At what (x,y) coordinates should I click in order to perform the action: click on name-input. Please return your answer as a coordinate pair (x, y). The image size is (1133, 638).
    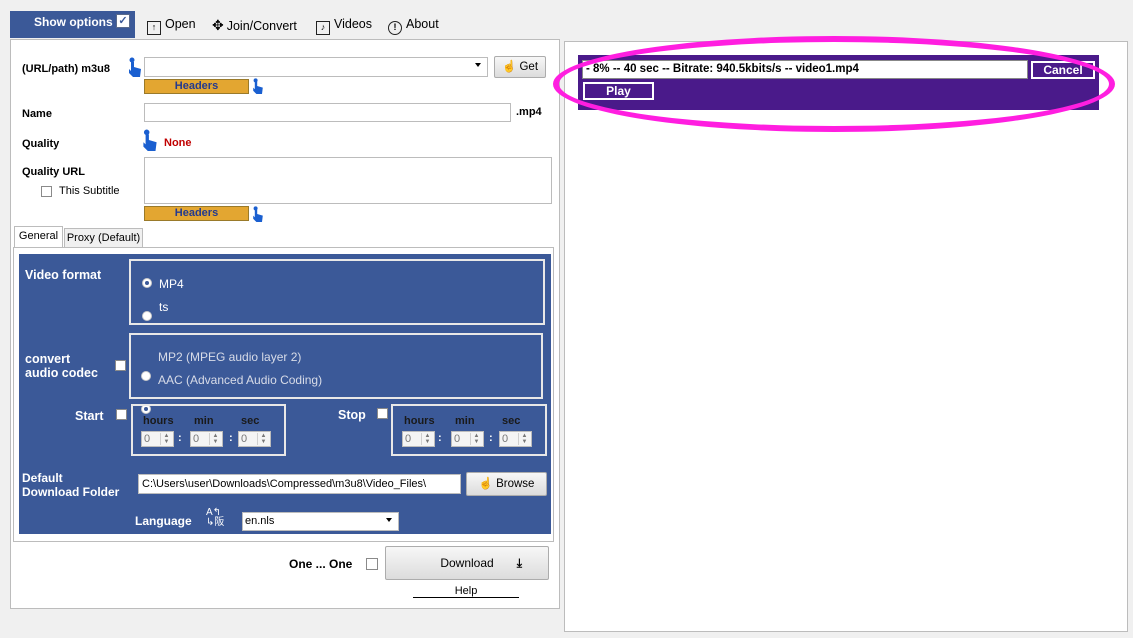
    Looking at the image, I should click on (327, 112).